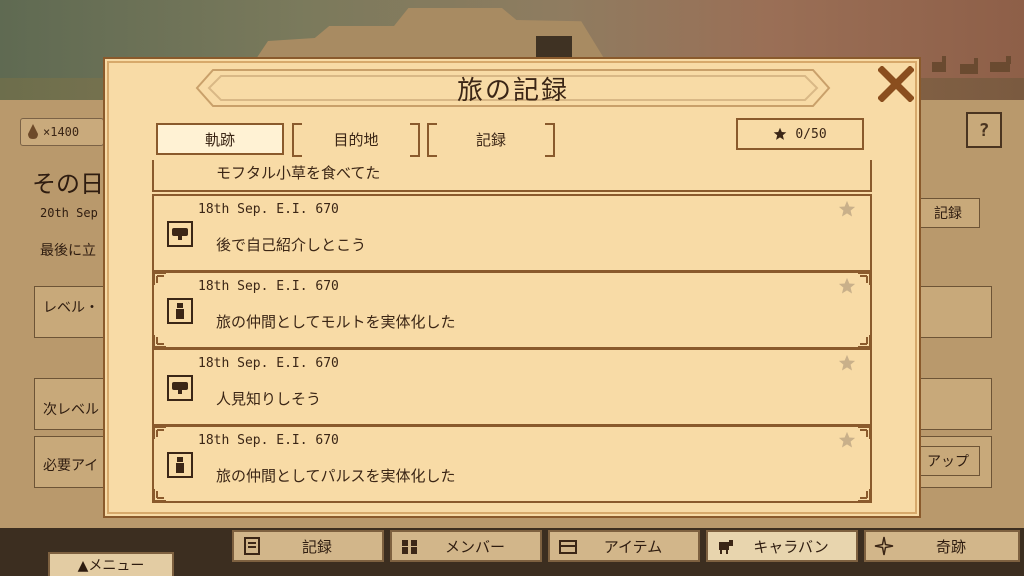 The height and width of the screenshot is (576, 1024). Describe the element at coordinates (512, 464) in the screenshot. I see `list-item: 18th Sep. E.I. 670 旅の仲間としてパルスを実体化した` at that location.